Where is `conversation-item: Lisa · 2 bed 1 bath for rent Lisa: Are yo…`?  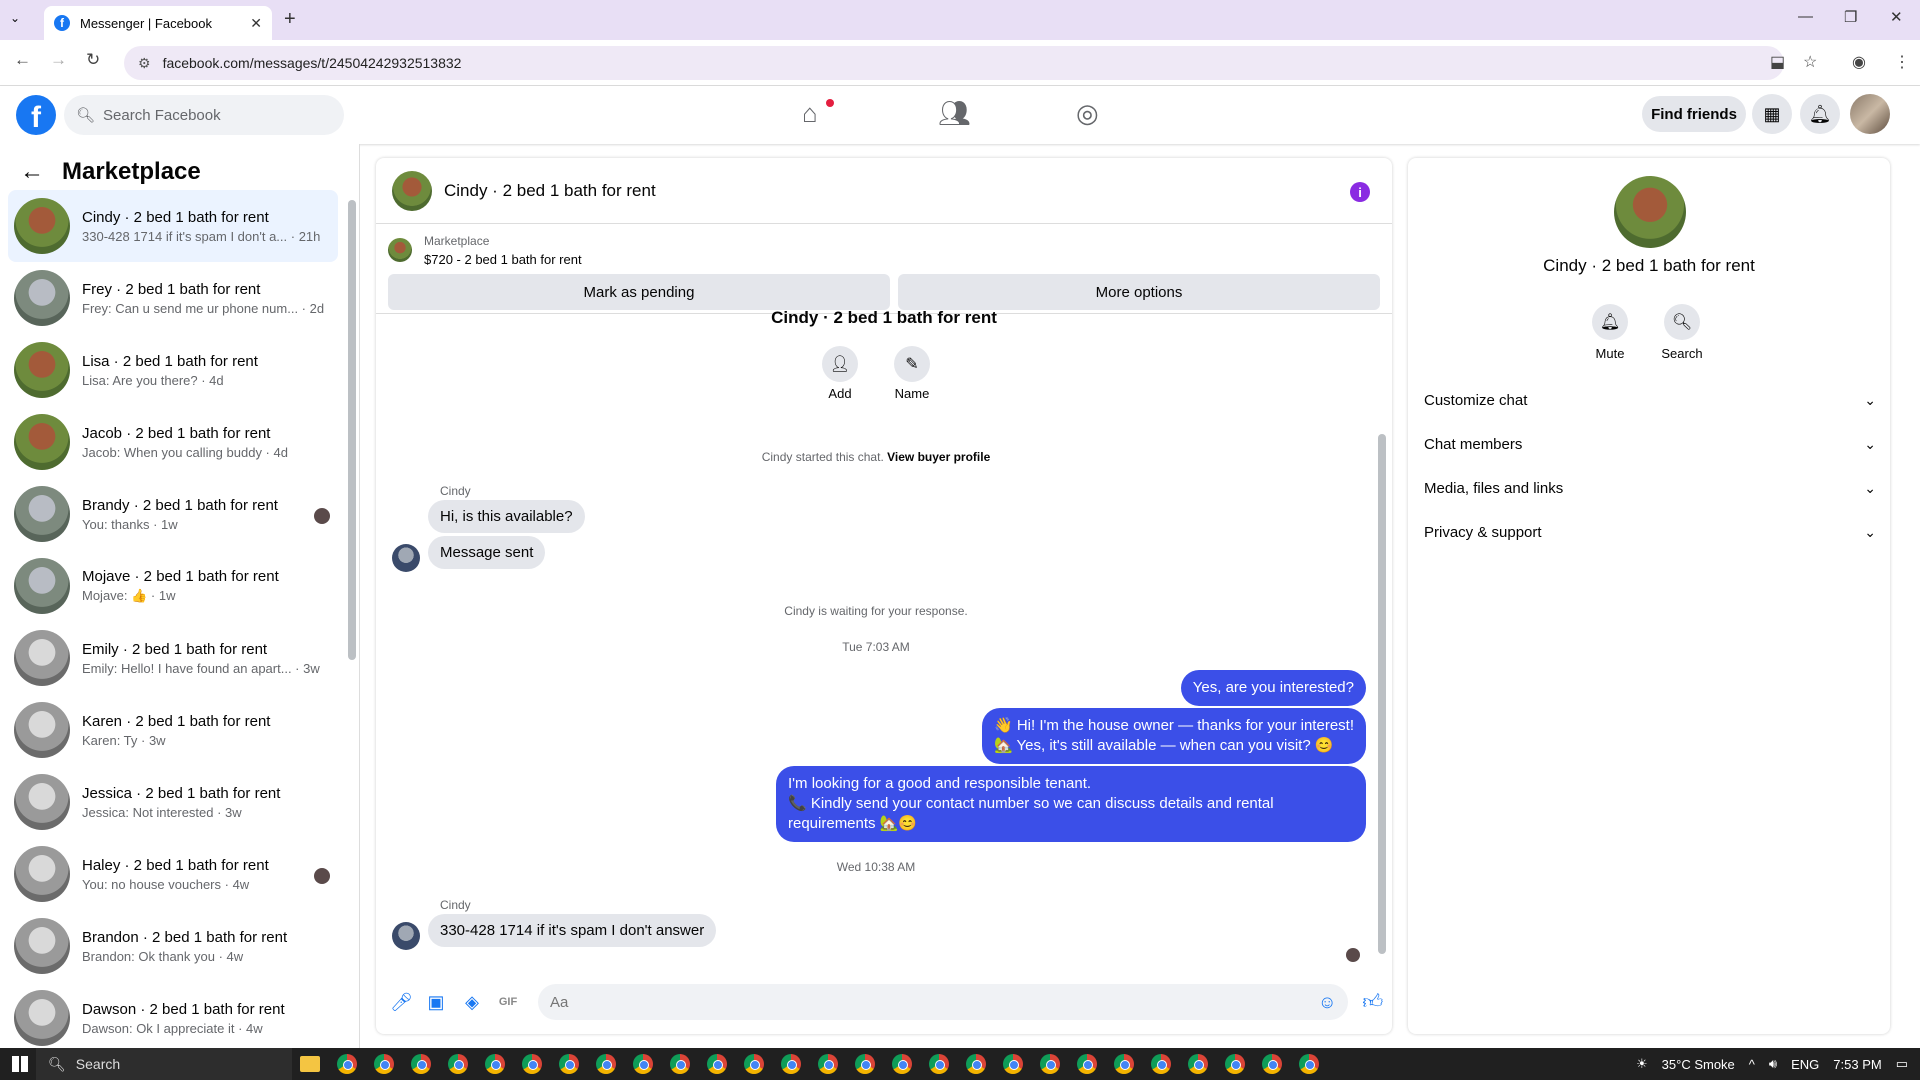 conversation-item: Lisa · 2 bed 1 bath for rent Lisa: Are yo… is located at coordinates (173, 370).